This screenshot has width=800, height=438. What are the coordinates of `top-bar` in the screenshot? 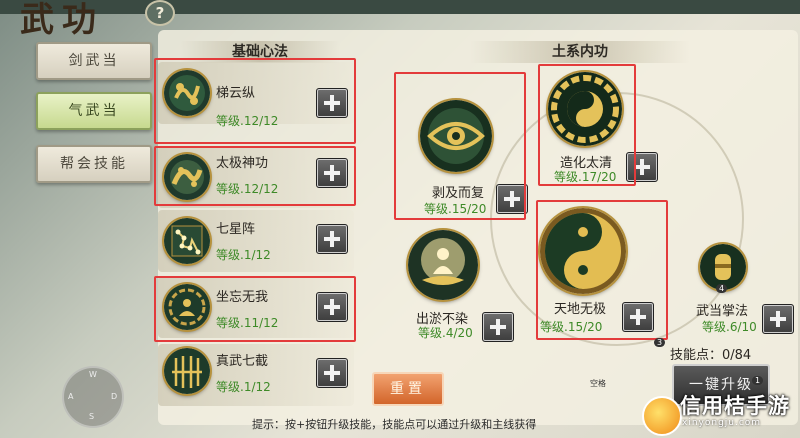 It's located at (400, 7).